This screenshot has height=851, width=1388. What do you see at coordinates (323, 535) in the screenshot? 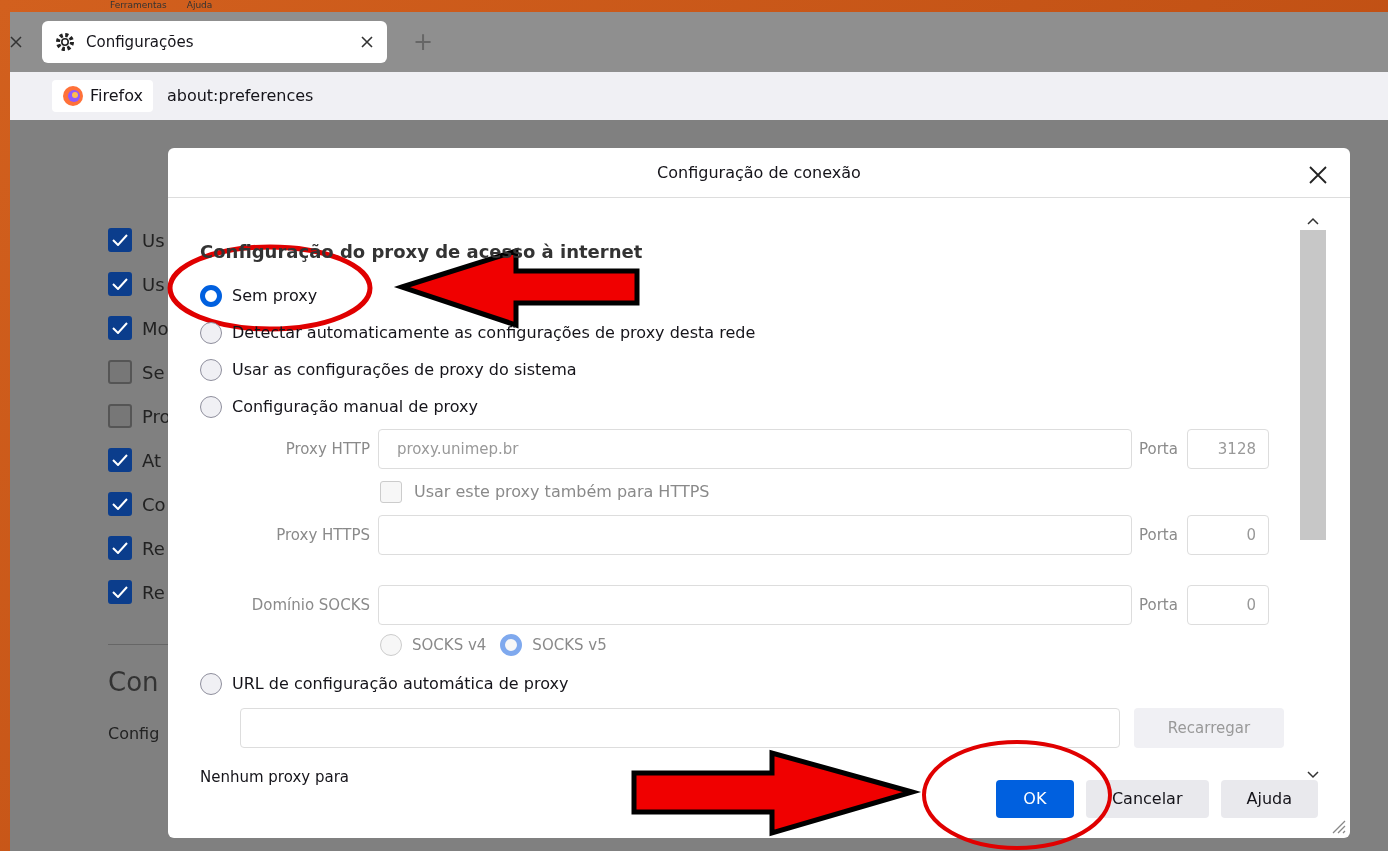
I see `field-label: Proxy HTTPS` at bounding box center [323, 535].